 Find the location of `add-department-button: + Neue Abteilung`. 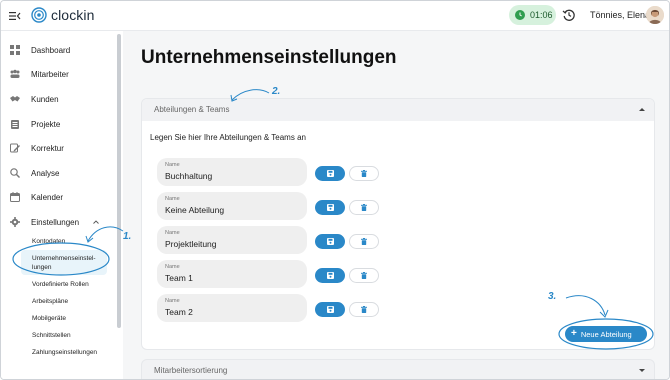

add-department-button: + Neue Abteilung is located at coordinates (606, 334).